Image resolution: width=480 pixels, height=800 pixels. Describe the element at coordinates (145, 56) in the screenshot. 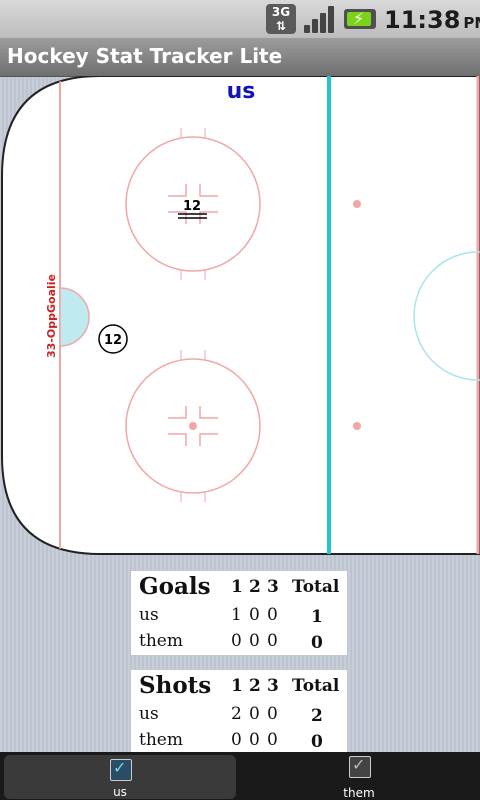

I see `app-title: Hockey Stat Tracker Lite` at that location.